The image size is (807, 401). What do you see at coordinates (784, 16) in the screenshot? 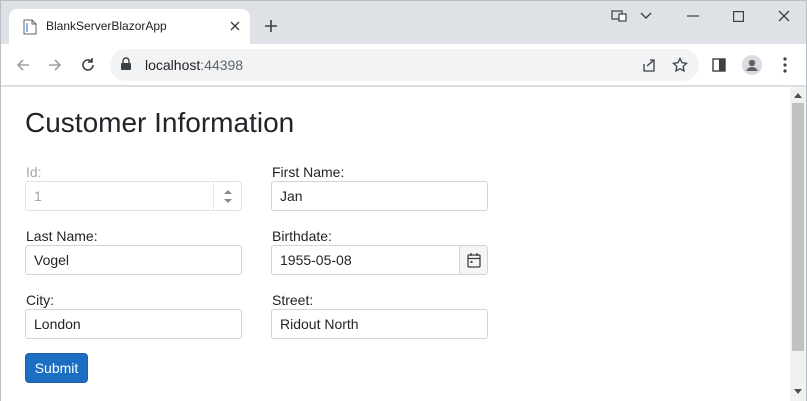
I see `close-window-icon` at bounding box center [784, 16].